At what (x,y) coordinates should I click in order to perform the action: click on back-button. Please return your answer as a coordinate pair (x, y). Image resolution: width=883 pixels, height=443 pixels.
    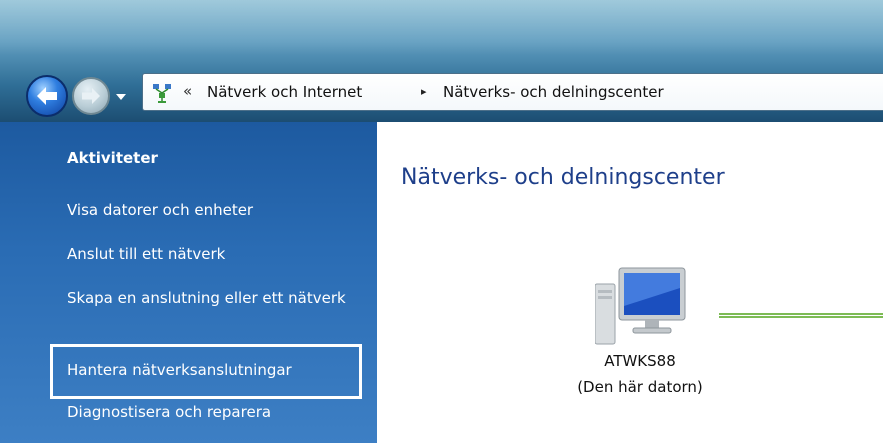
    Looking at the image, I should click on (47, 96).